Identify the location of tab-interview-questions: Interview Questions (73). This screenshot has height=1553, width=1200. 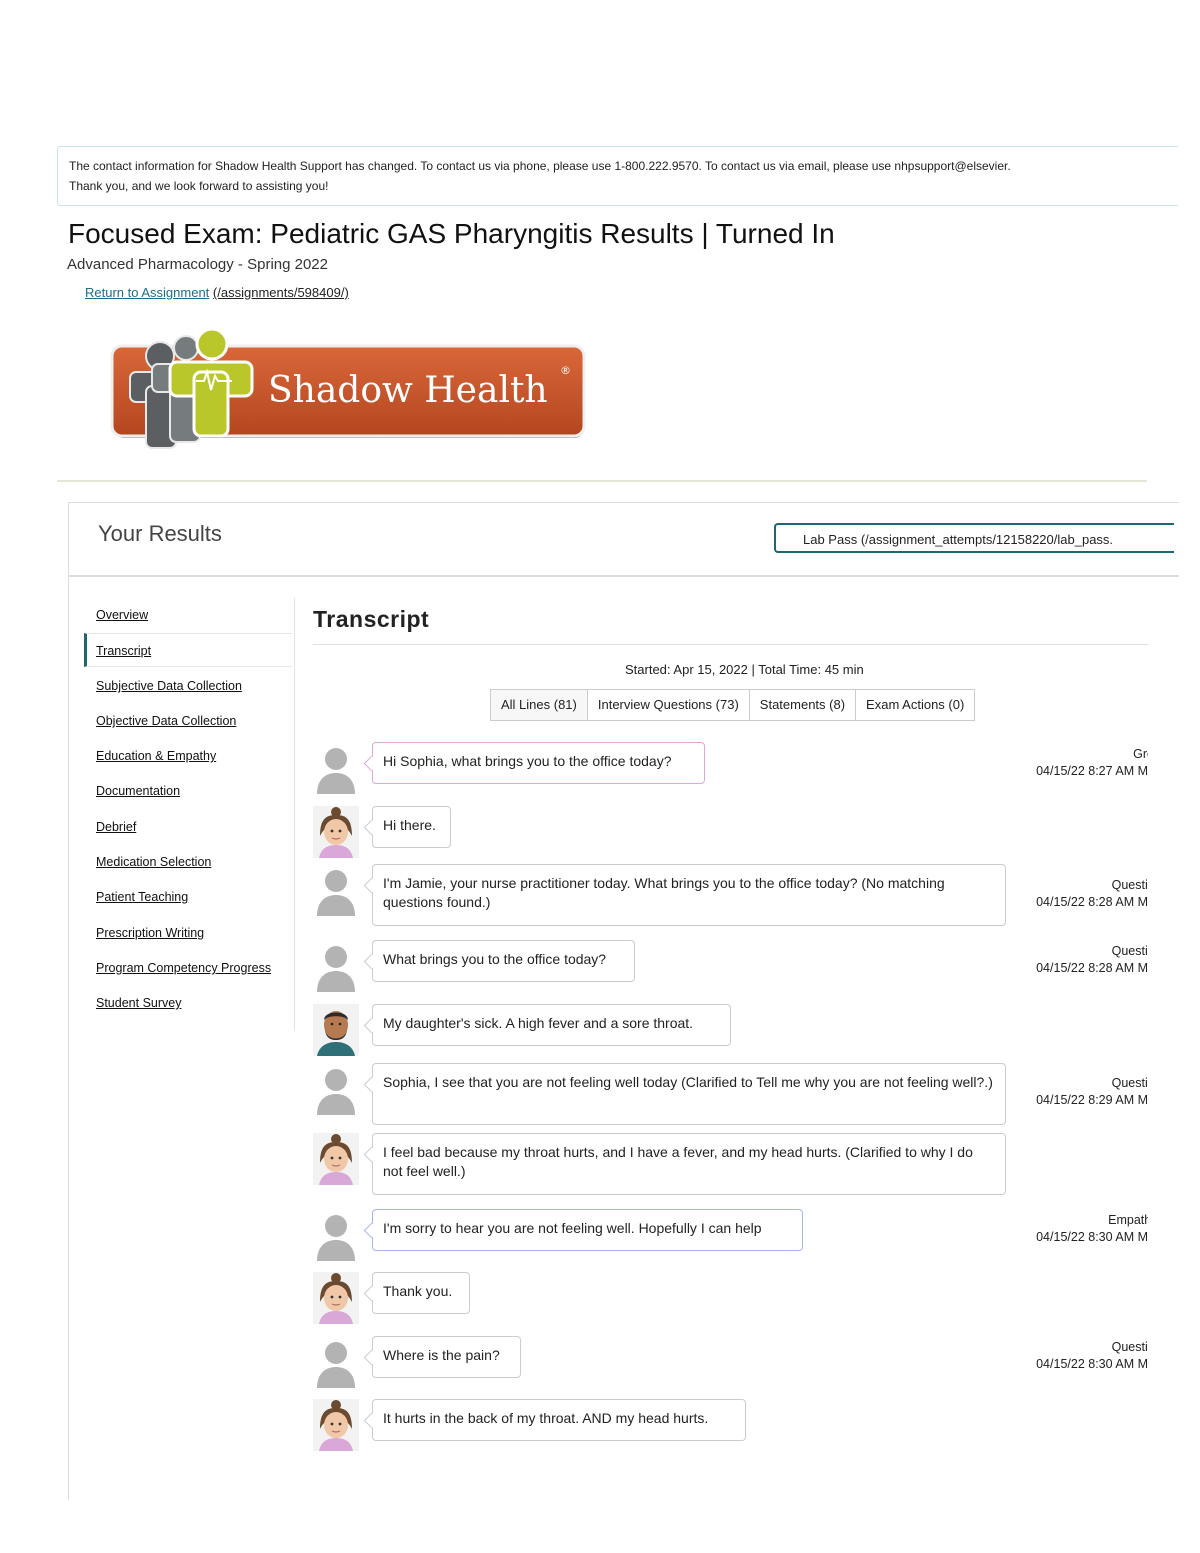
(668, 705).